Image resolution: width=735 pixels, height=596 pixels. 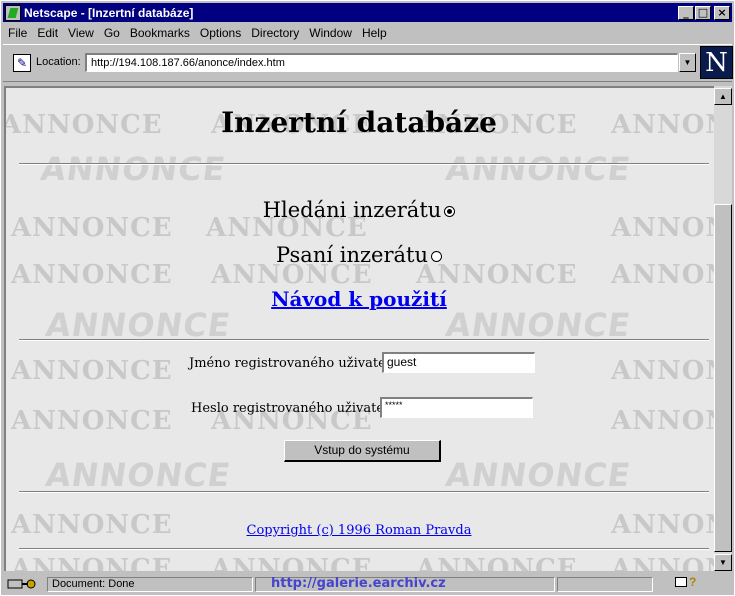 I want to click on scroll-down-button: ▼, so click(x=723, y=562).